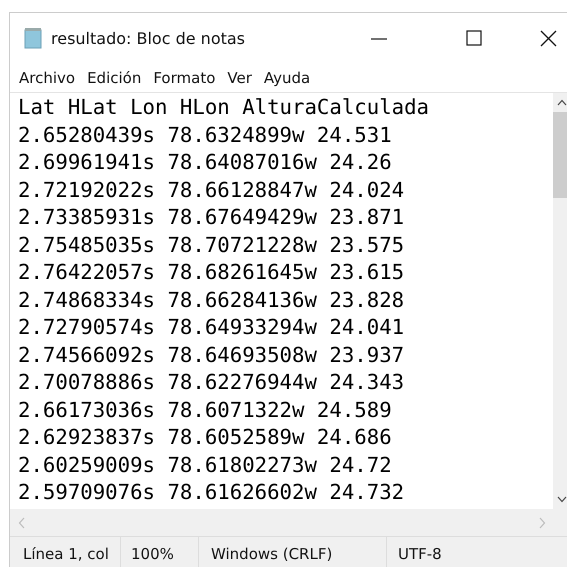  Describe the element at coordinates (205, 135) in the screenshot. I see `text-line: 2.65280439s 78.6324899w 24.531` at that location.